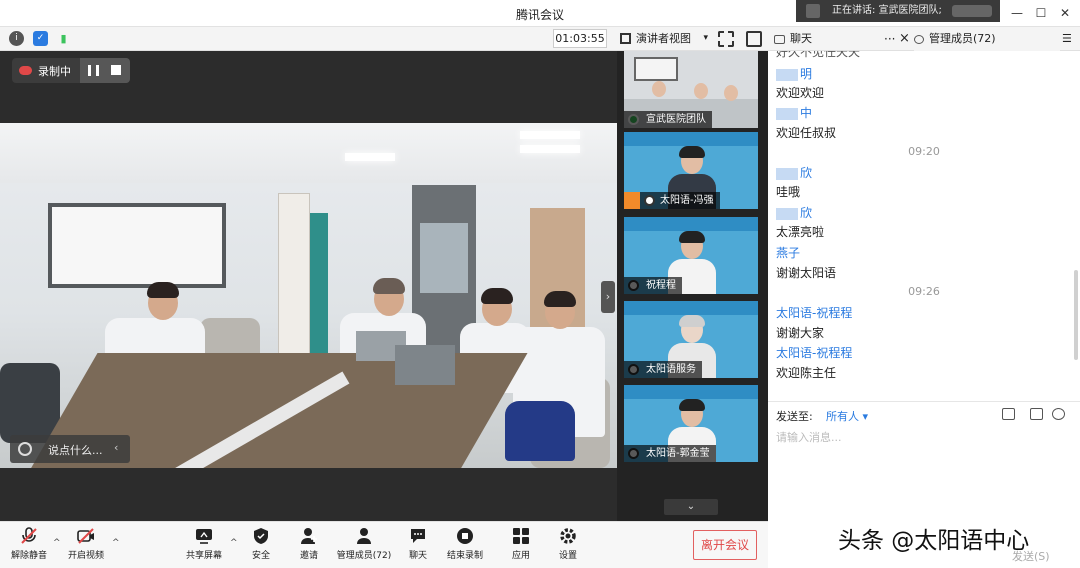 The width and height of the screenshot is (1080, 568). I want to click on expand-thumbnails-icon: ›, so click(608, 297).